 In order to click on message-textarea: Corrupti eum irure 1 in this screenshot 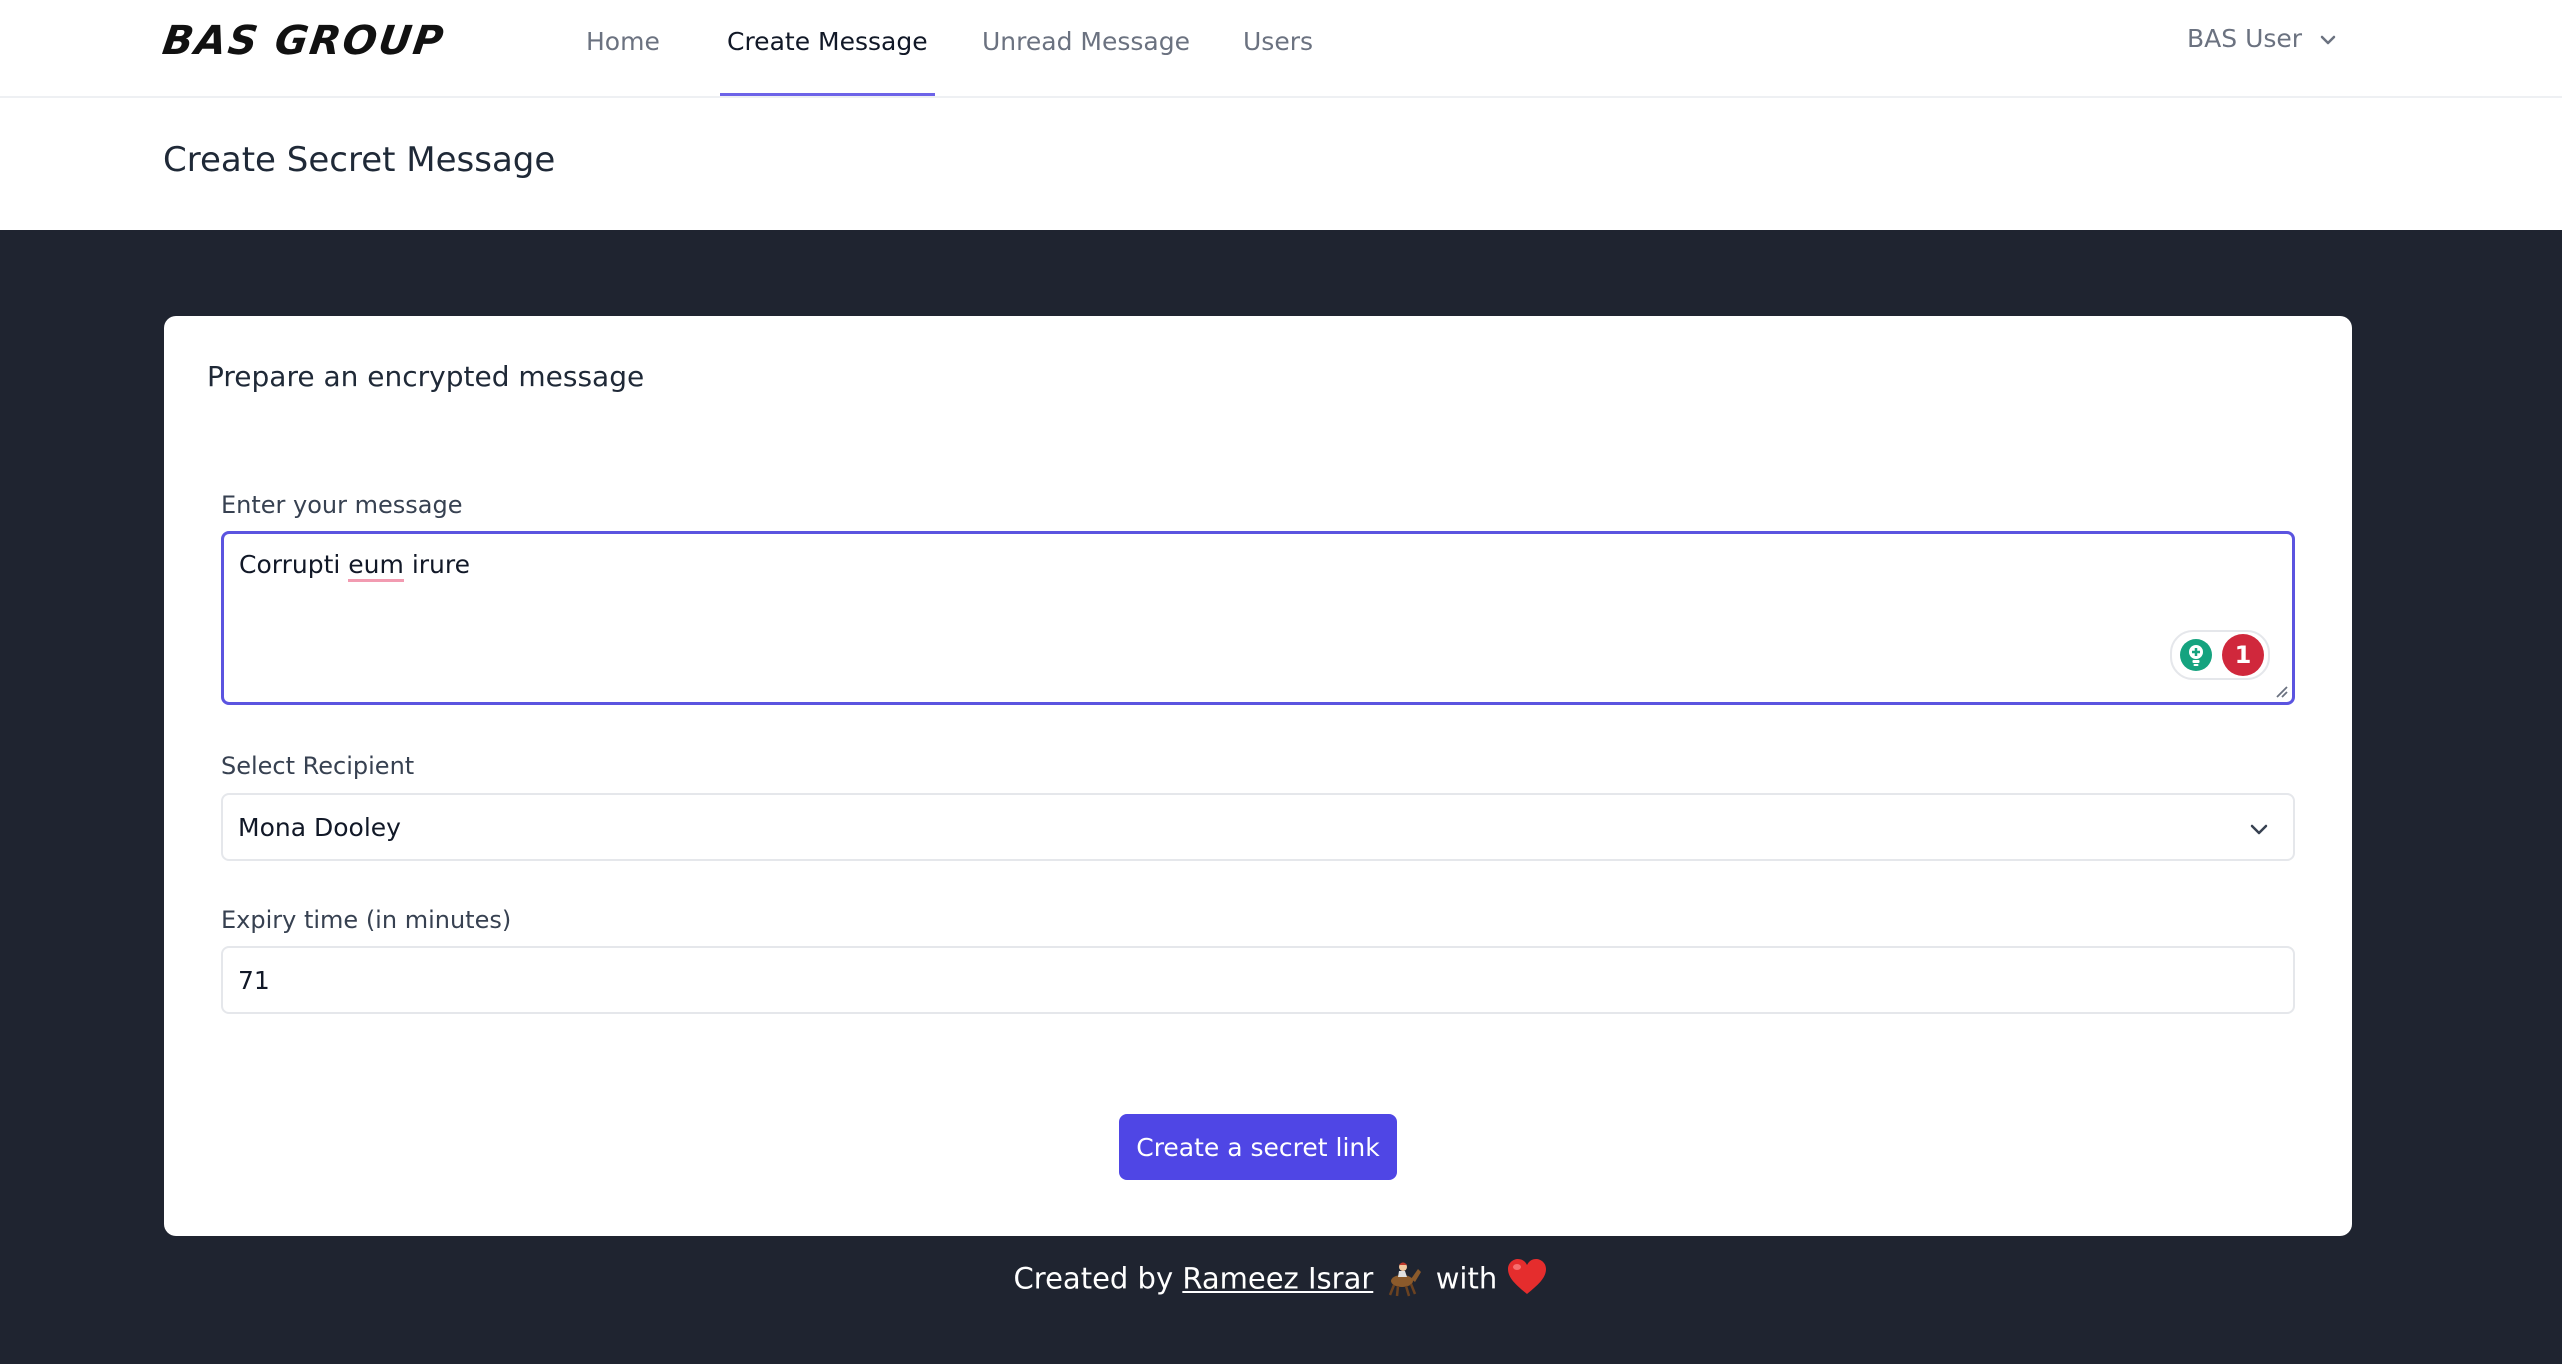, I will do `click(1258, 618)`.